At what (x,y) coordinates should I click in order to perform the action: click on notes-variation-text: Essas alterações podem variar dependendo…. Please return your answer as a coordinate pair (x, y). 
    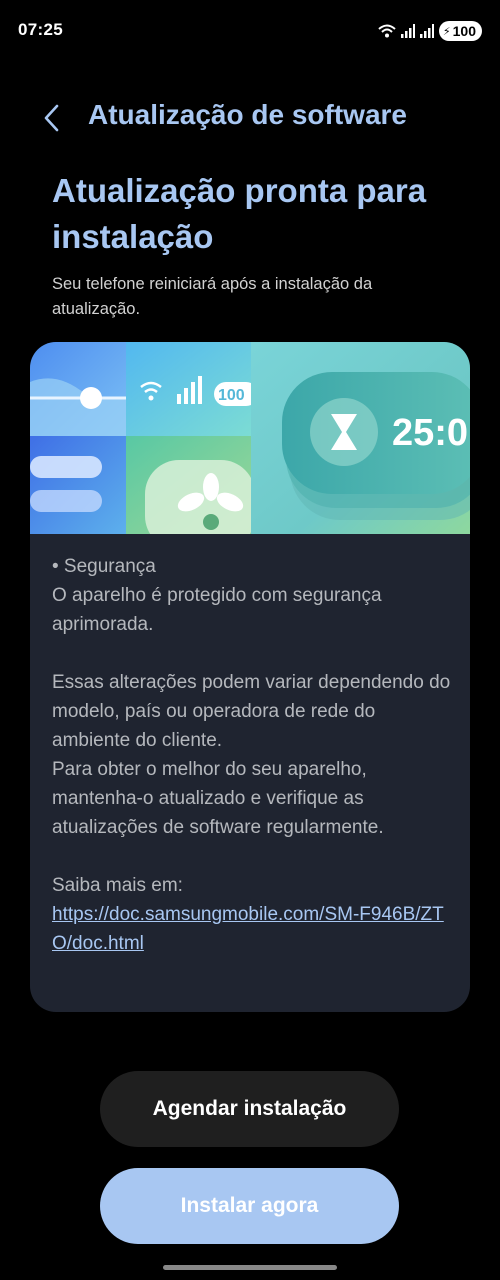
    Looking at the image, I should click on (251, 711).